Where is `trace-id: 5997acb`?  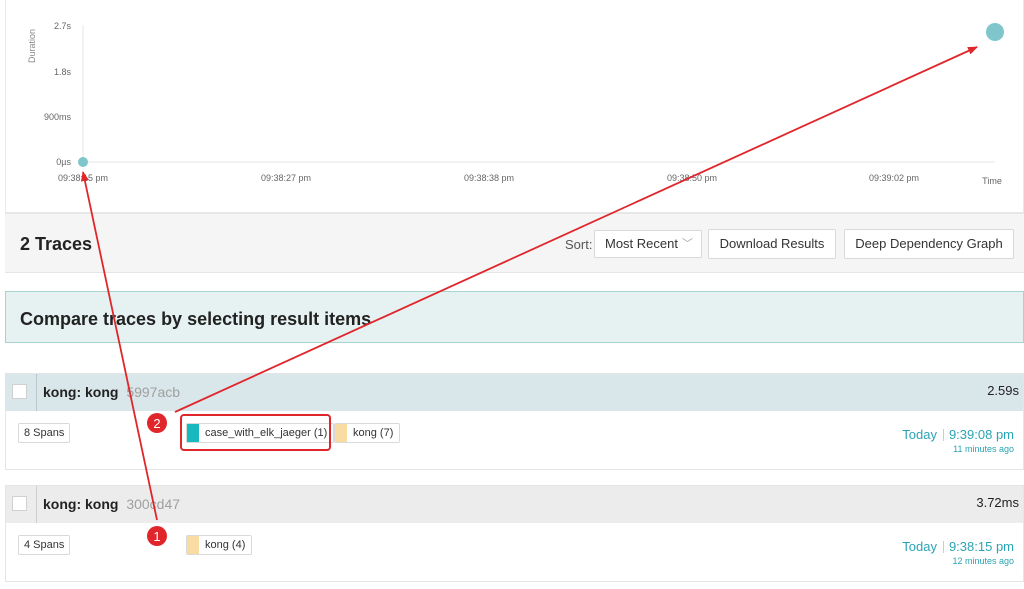
trace-id: 5997acb is located at coordinates (153, 392).